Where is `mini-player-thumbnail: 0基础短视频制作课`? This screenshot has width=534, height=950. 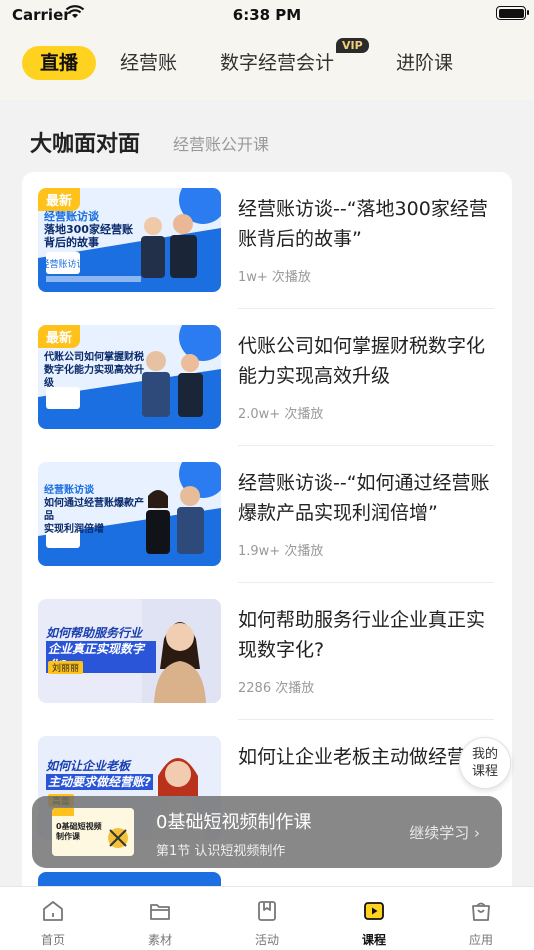 mini-player-thumbnail: 0基础短视频制作课 is located at coordinates (93, 832).